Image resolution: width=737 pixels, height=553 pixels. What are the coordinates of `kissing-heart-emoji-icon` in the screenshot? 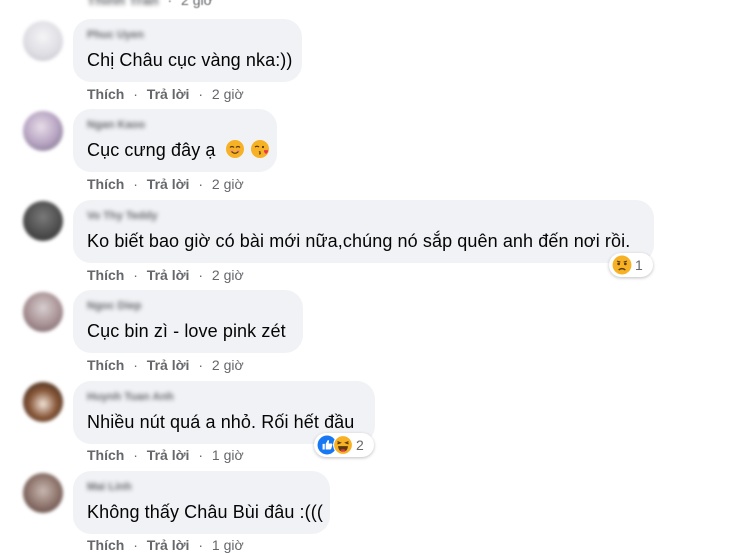 It's located at (259, 149).